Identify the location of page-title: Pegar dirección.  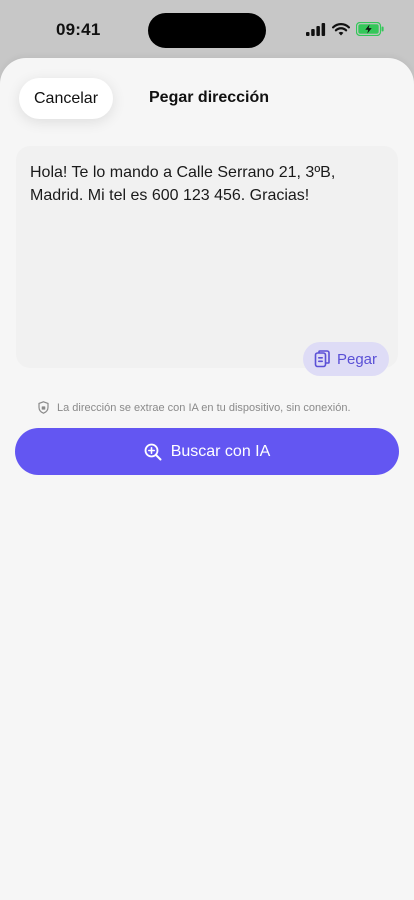
(209, 97).